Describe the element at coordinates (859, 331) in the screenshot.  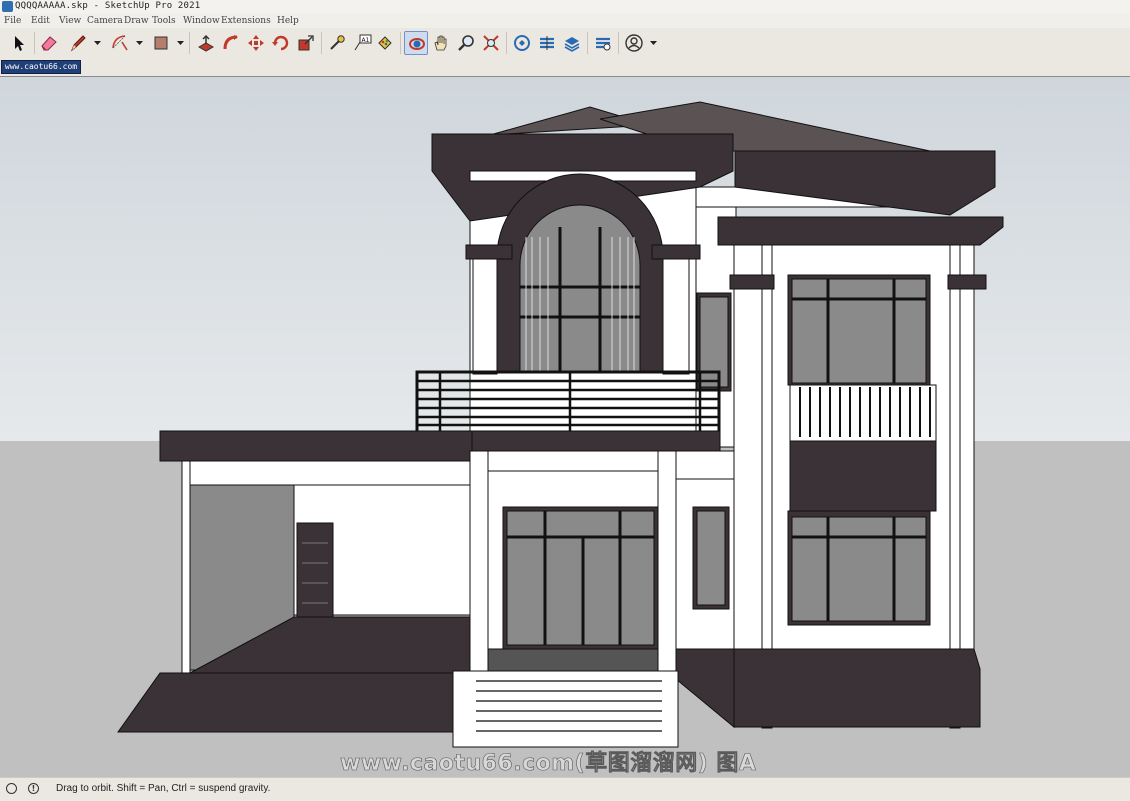
I see `right-upper-window-glass` at that location.